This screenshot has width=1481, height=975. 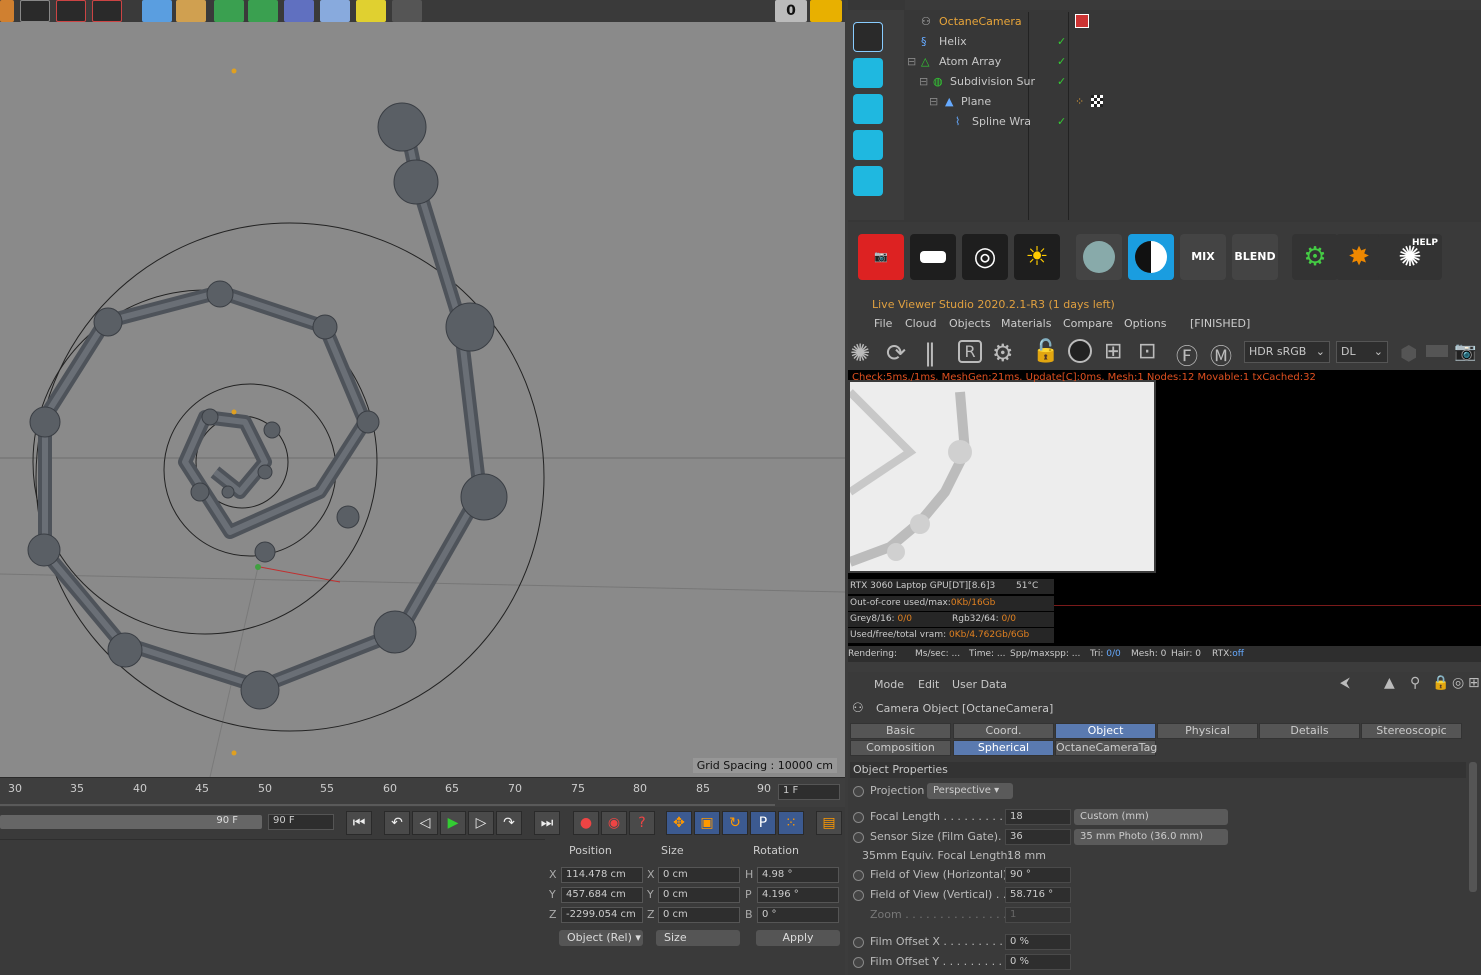 I want to click on scatter-tool-button: ⚙, so click(x=1315, y=257).